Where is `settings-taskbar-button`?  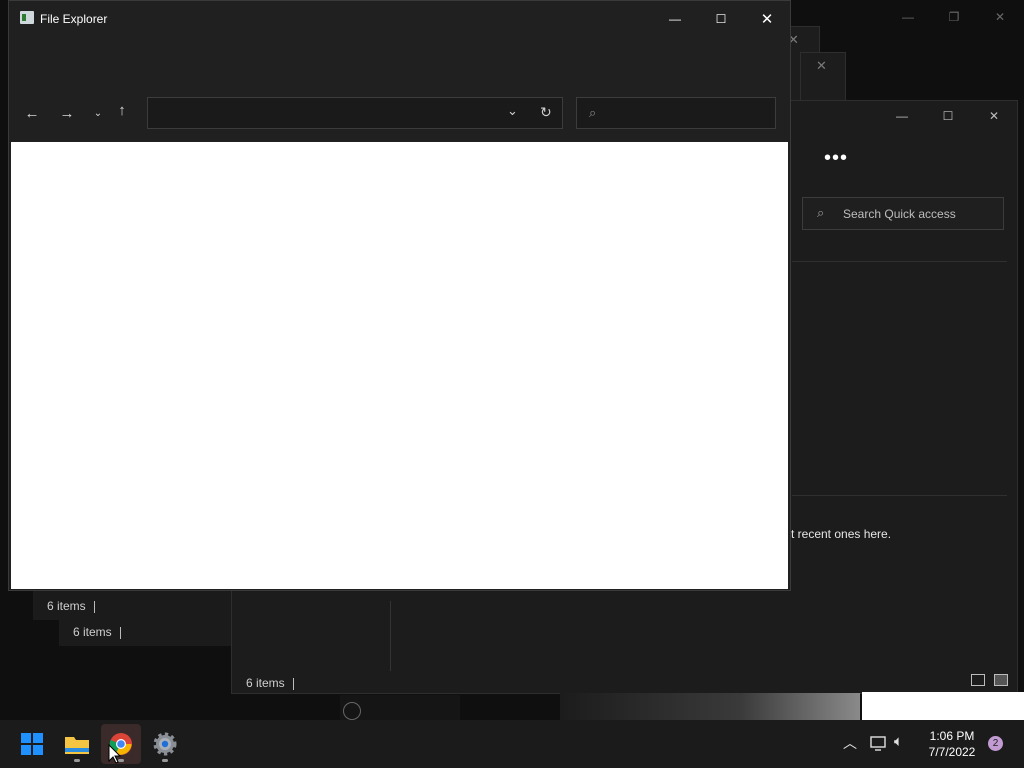
settings-taskbar-button is located at coordinates (165, 744).